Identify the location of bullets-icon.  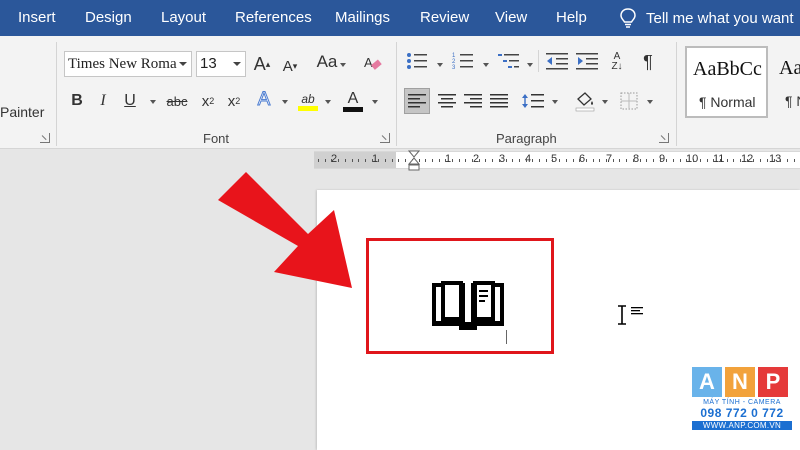
(417, 61).